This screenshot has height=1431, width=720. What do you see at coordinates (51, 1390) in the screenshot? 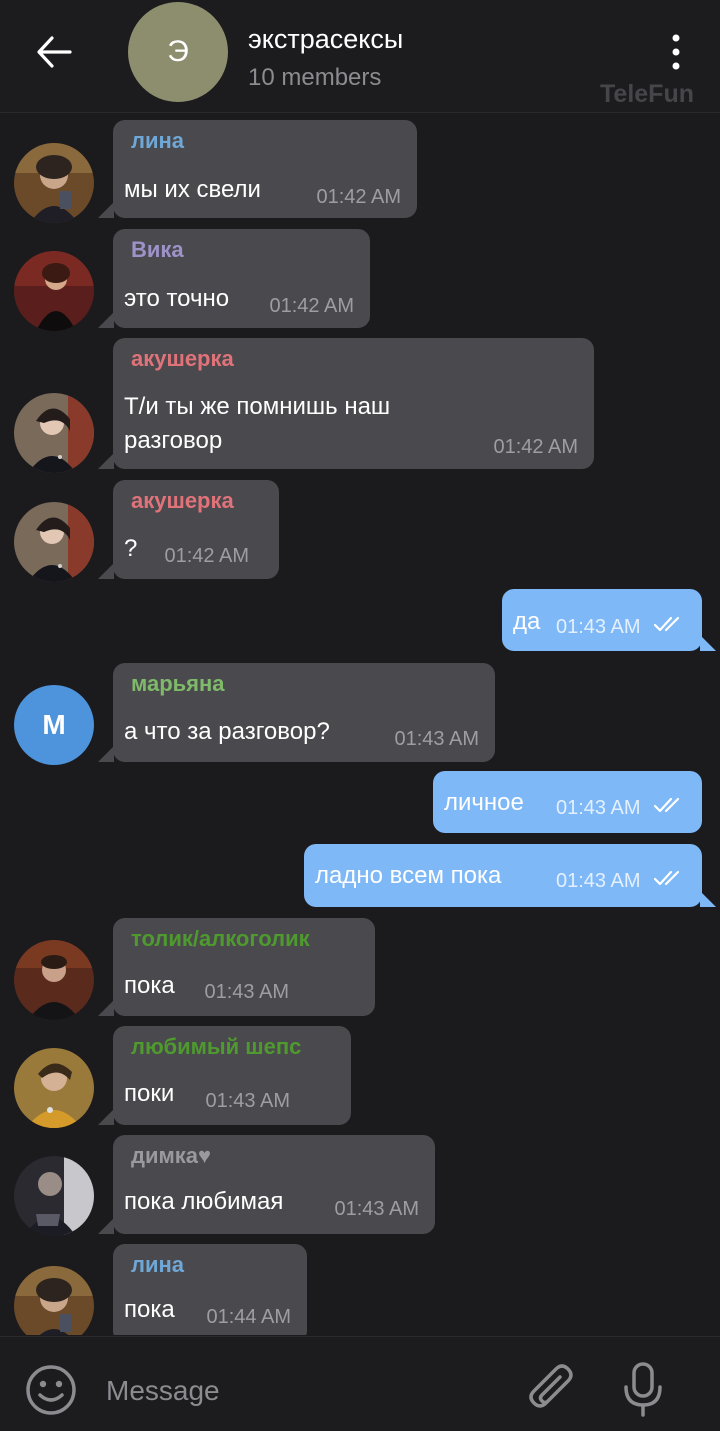
I see `smiley-icon` at bounding box center [51, 1390].